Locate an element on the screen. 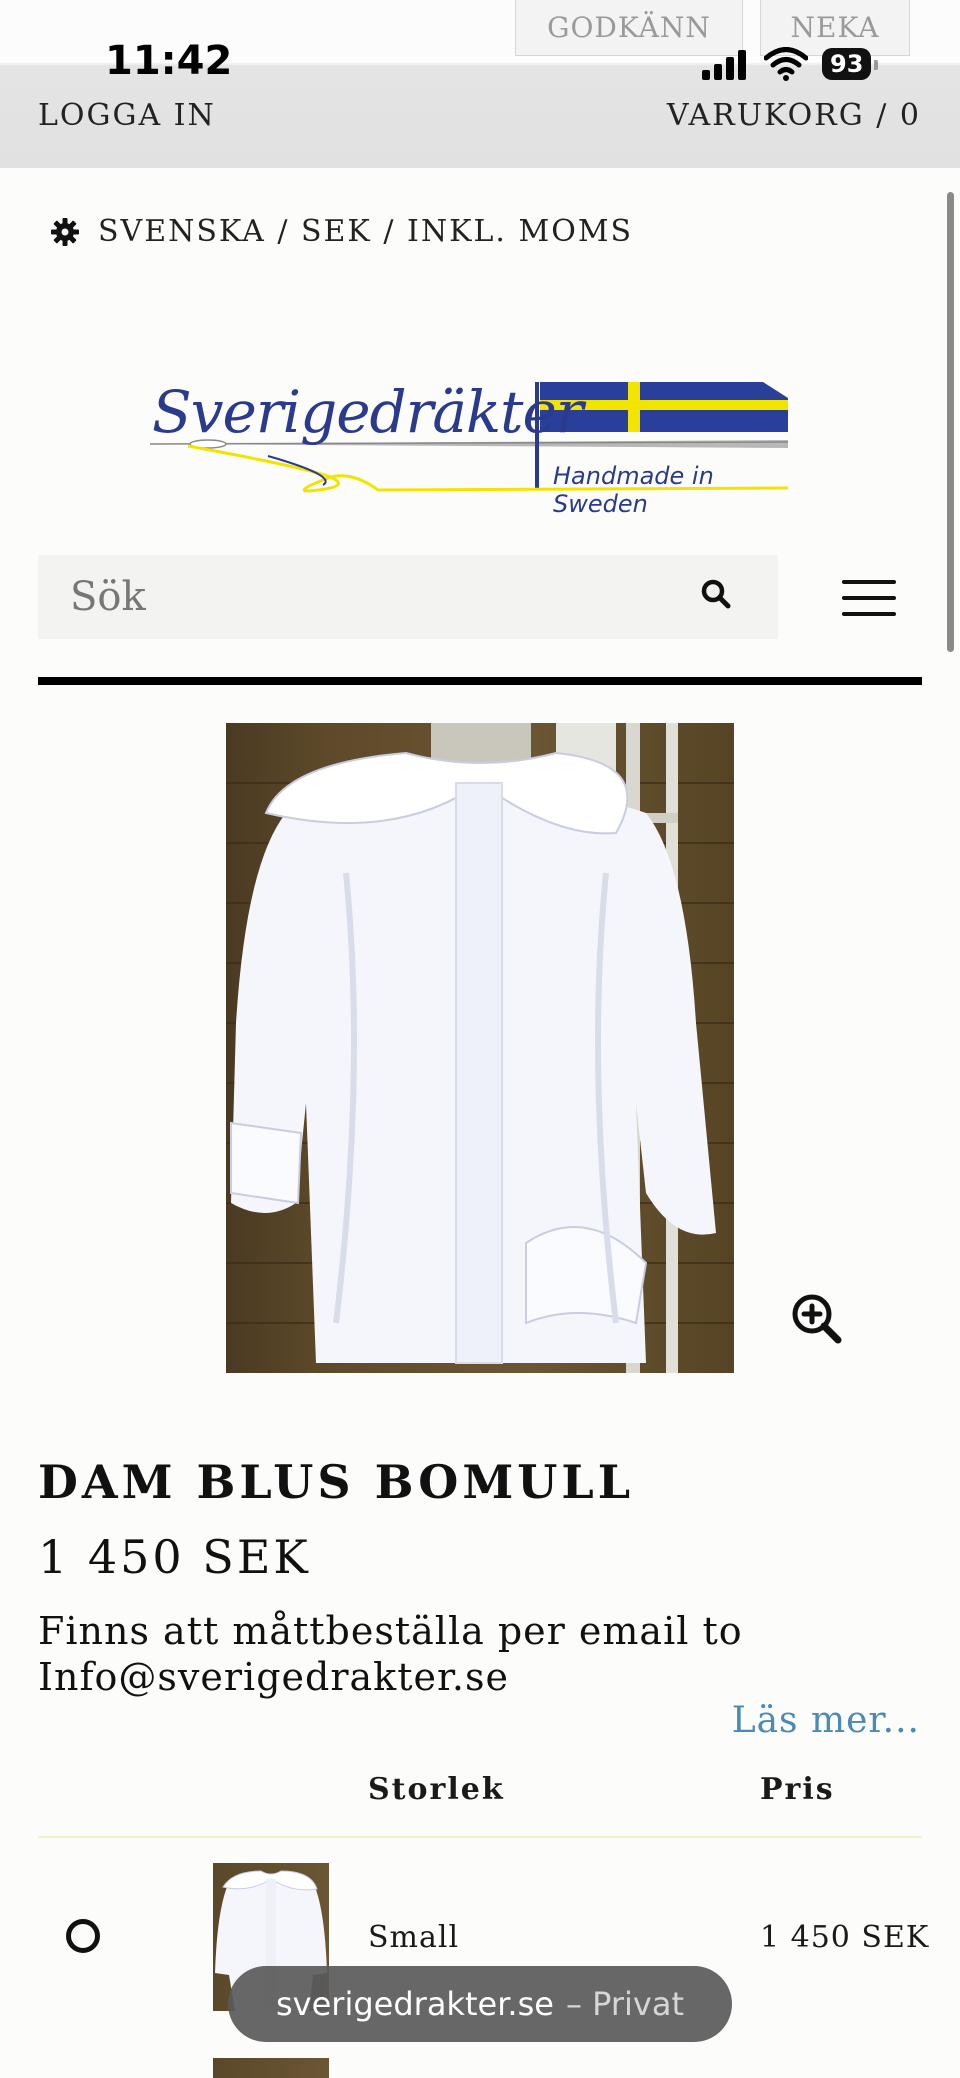 Image resolution: width=960 pixels, height=2078 pixels. locale-selector: SVENSKA / SEK / INKL. MOMS is located at coordinates (341, 231).